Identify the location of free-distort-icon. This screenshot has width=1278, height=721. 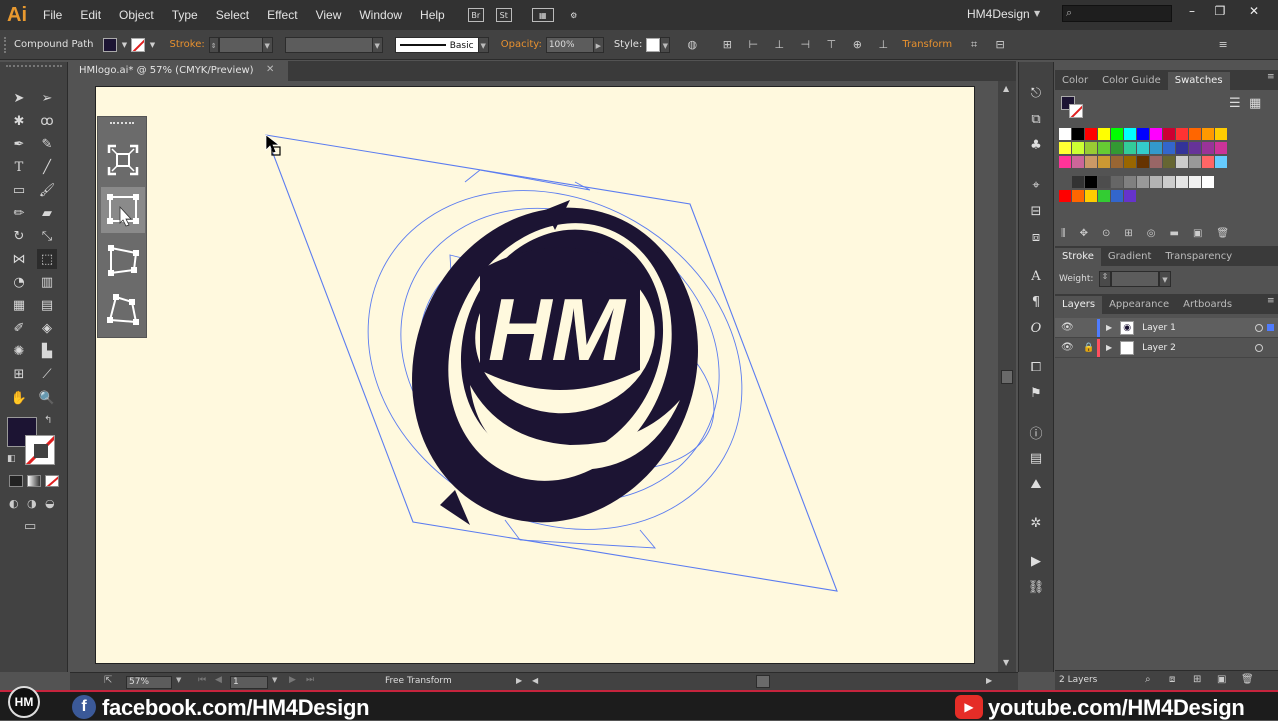
(123, 310).